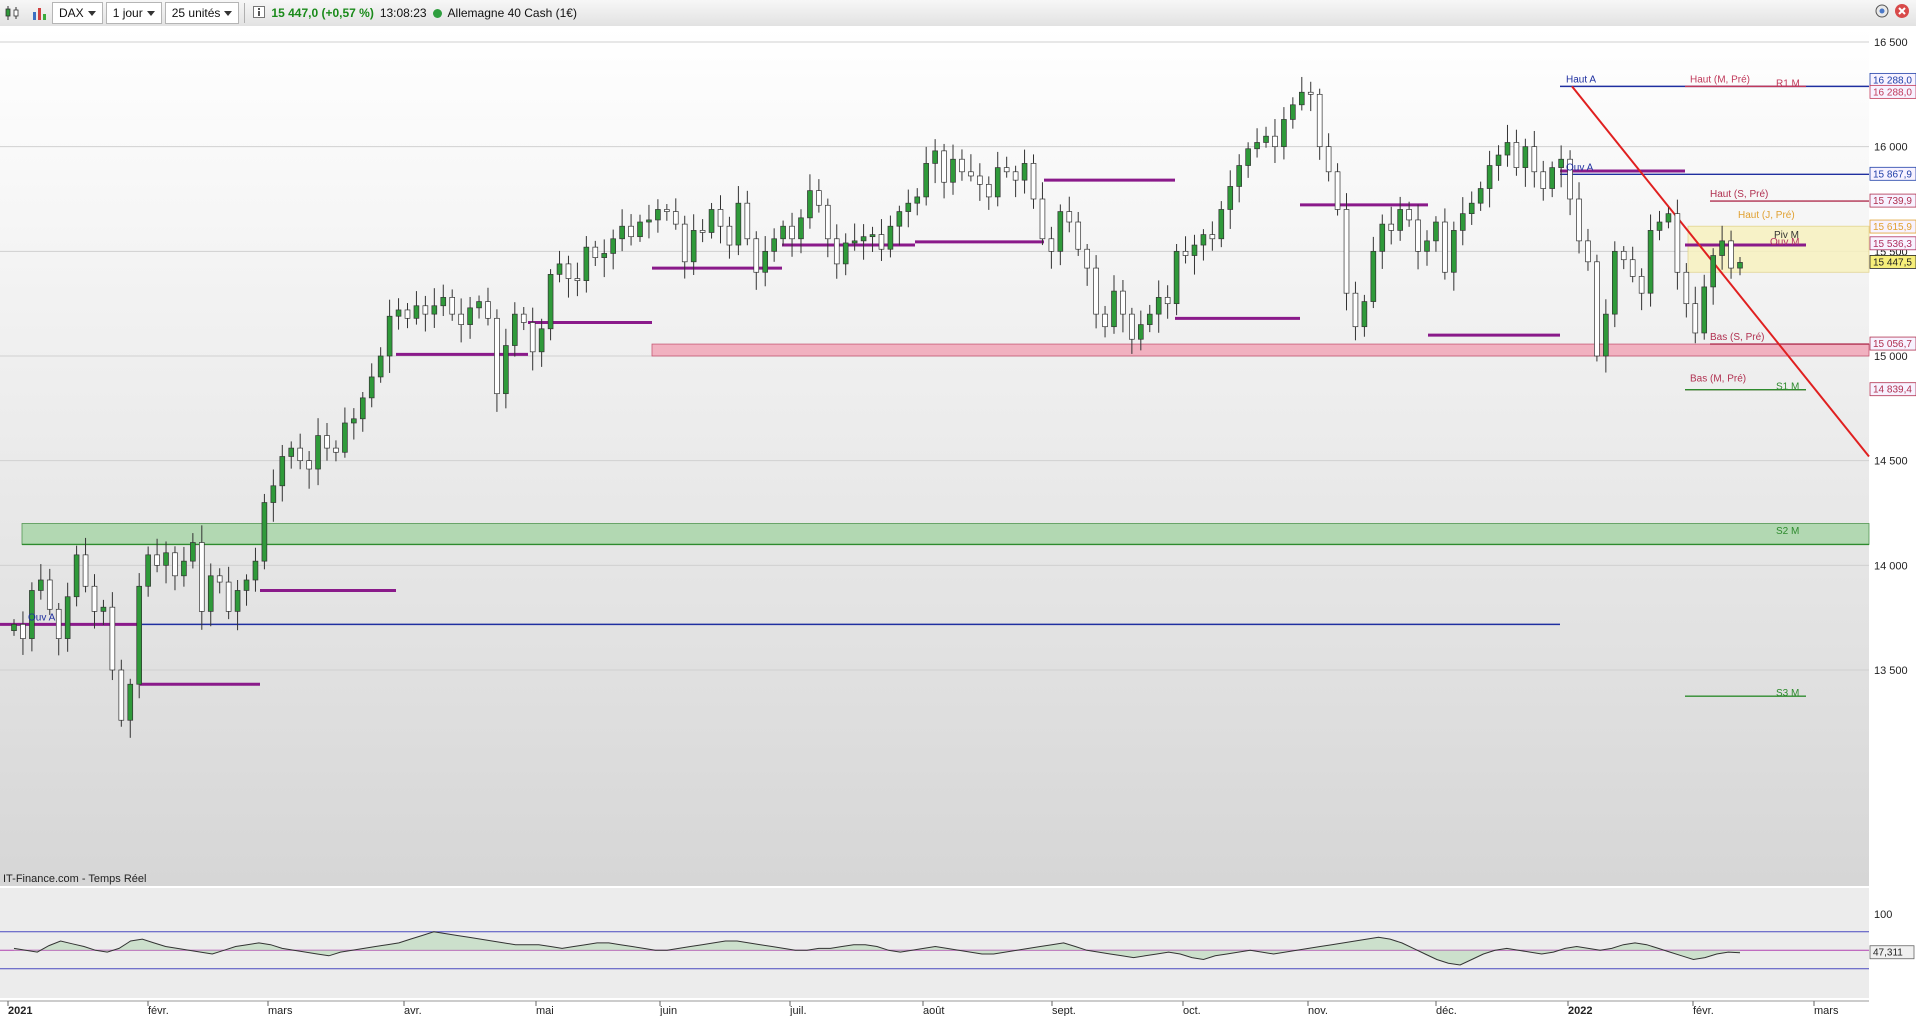 The height and width of the screenshot is (1016, 1916). Describe the element at coordinates (1739, 194) in the screenshot. I see `annotation-label: Haut (S, Pré)` at that location.